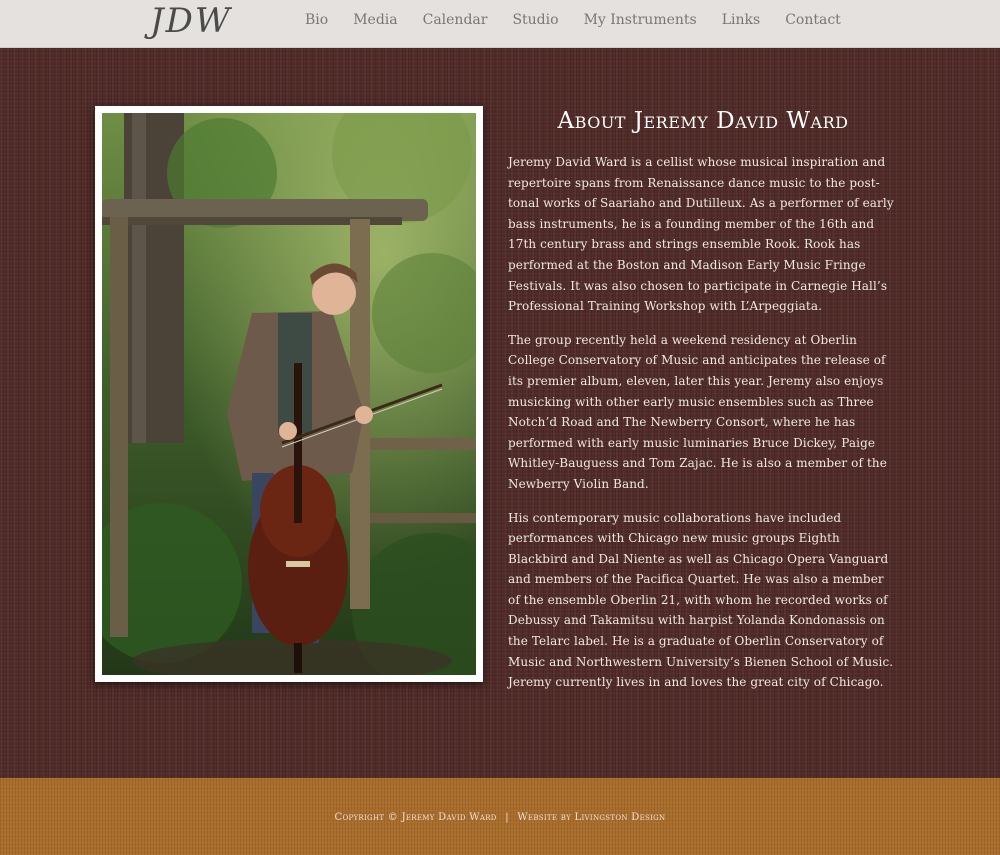  What do you see at coordinates (415, 817) in the screenshot?
I see `copyright-text: Copyright © Jeremy David Ward` at bounding box center [415, 817].